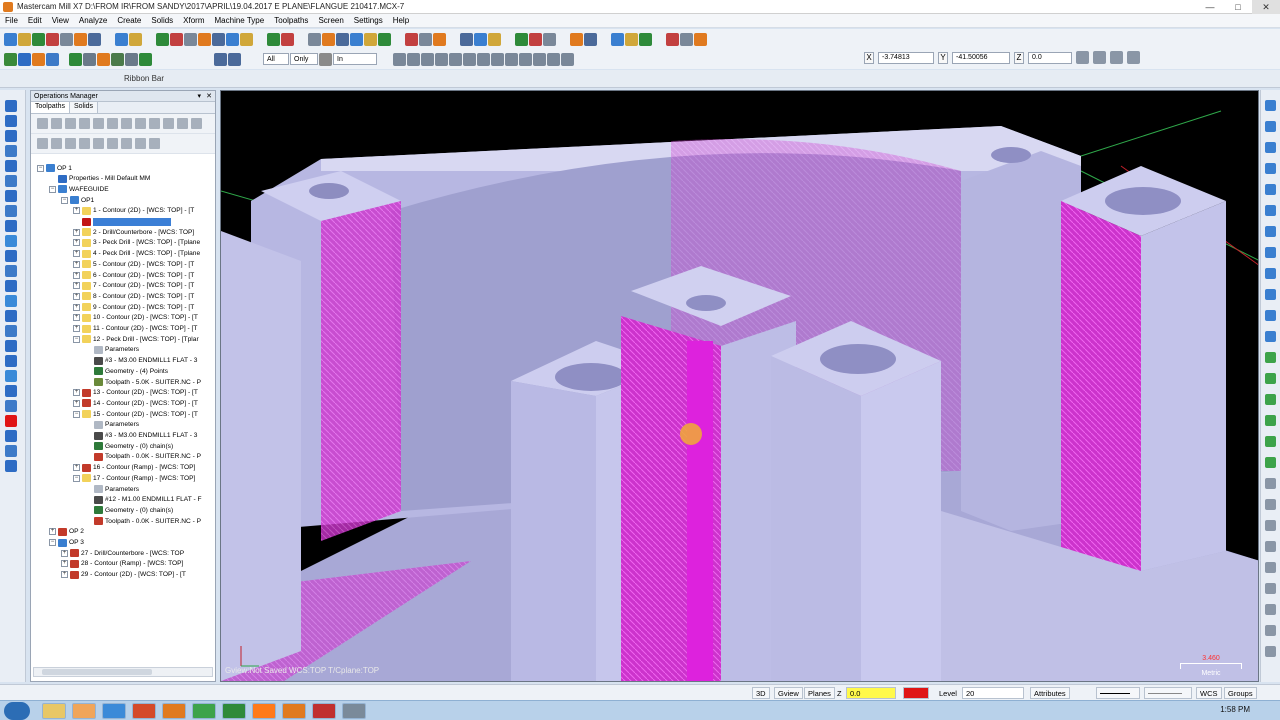  Describe the element at coordinates (264, 711) in the screenshot. I see `recorder-icon` at that location.